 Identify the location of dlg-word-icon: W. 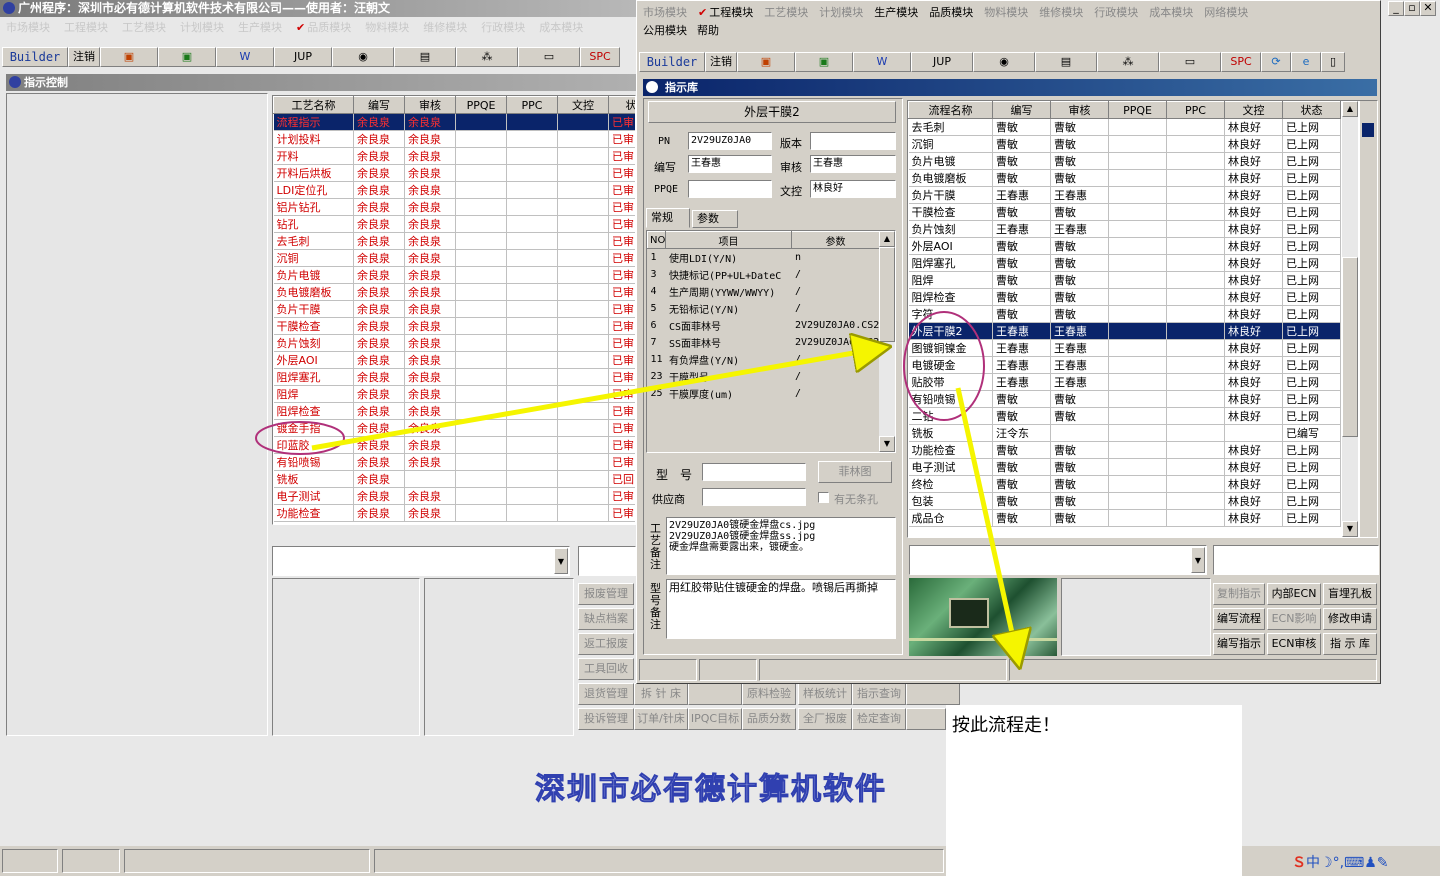
(882, 62).